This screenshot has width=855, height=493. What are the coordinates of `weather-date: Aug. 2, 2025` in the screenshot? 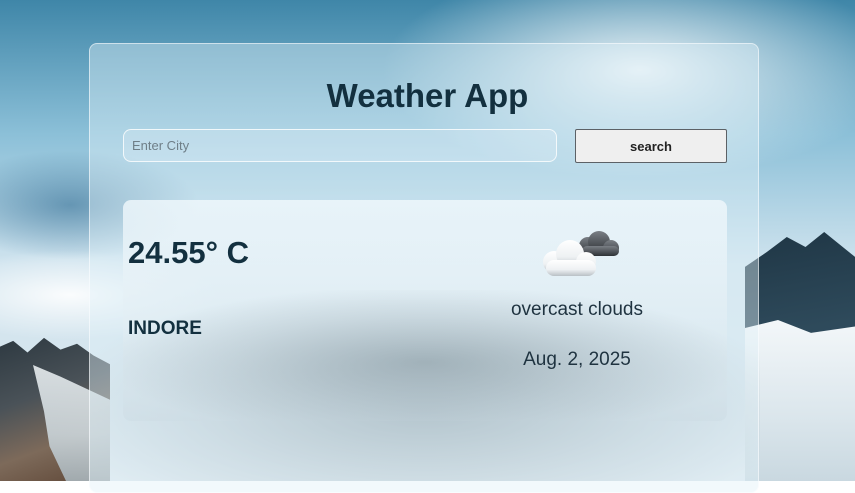 It's located at (577, 359).